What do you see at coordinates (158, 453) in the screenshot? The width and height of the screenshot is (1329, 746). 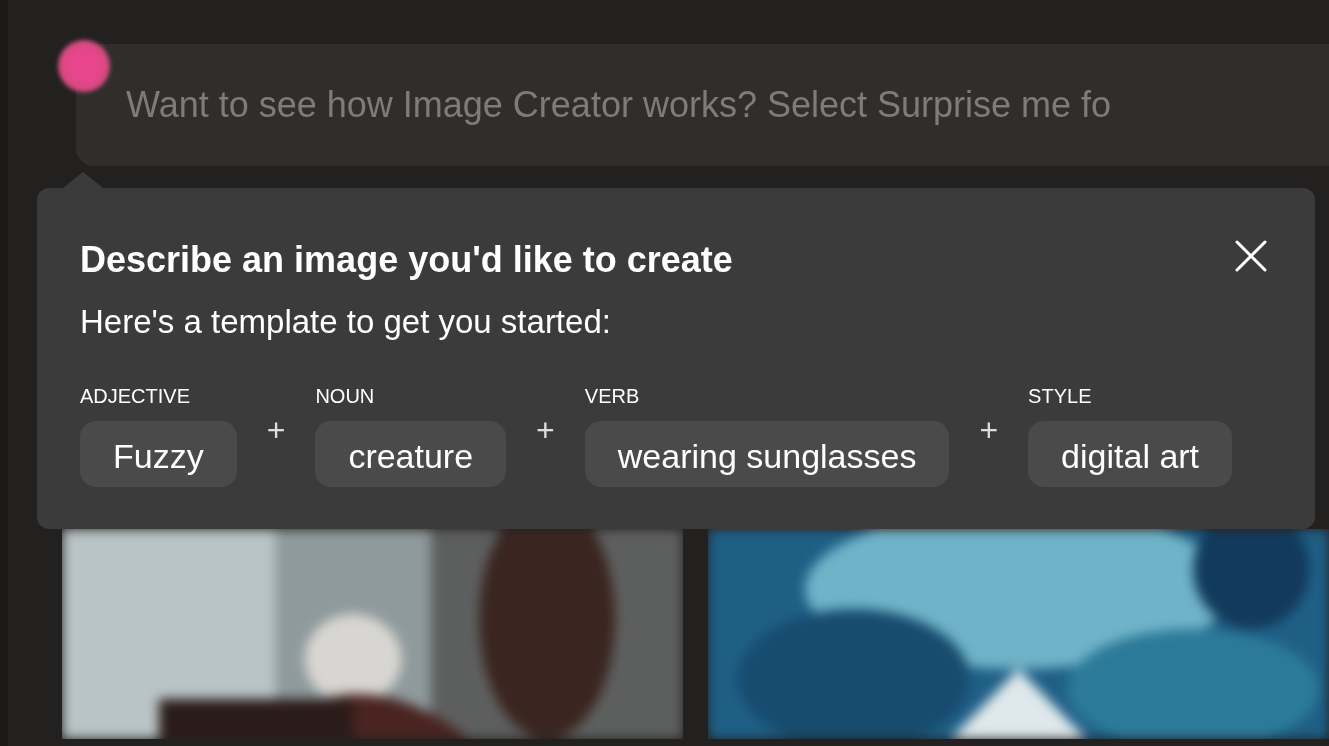 I see `template-chip: Fuzzy` at bounding box center [158, 453].